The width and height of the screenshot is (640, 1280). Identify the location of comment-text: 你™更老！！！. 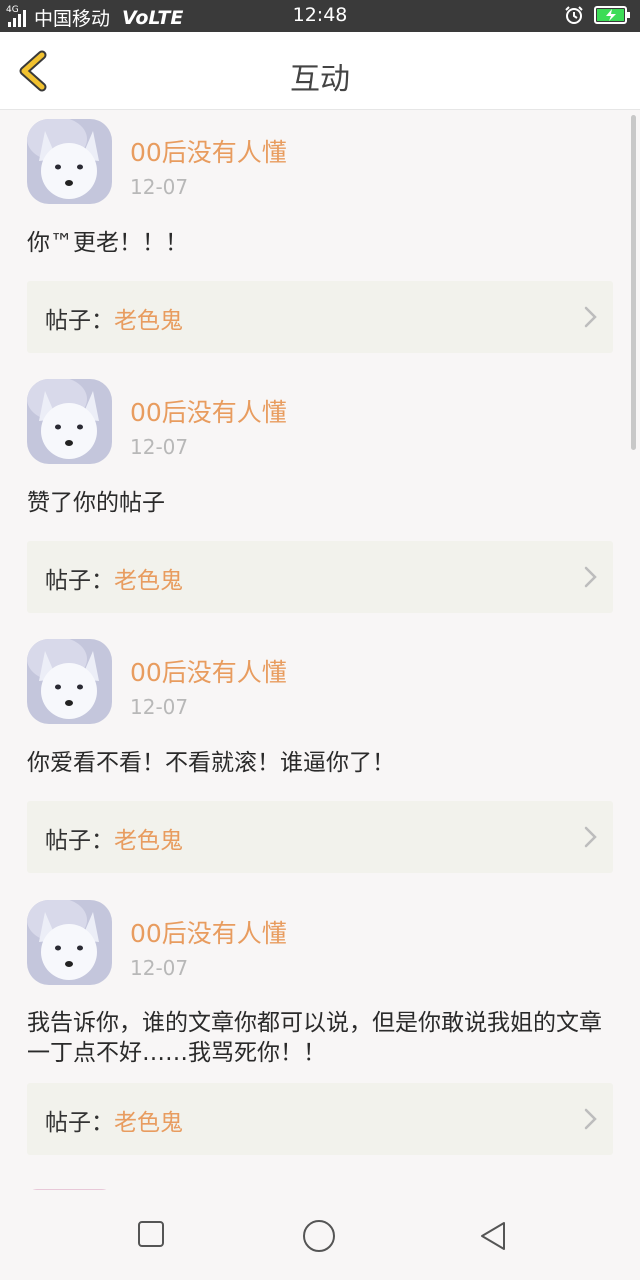
(107, 243).